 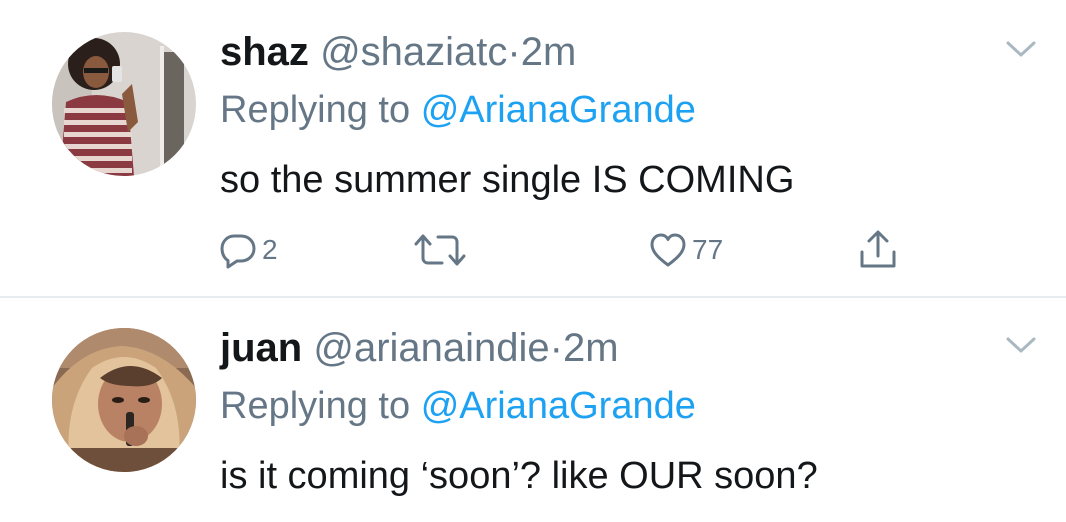 I want to click on reply-count: 2, so click(x=270, y=249).